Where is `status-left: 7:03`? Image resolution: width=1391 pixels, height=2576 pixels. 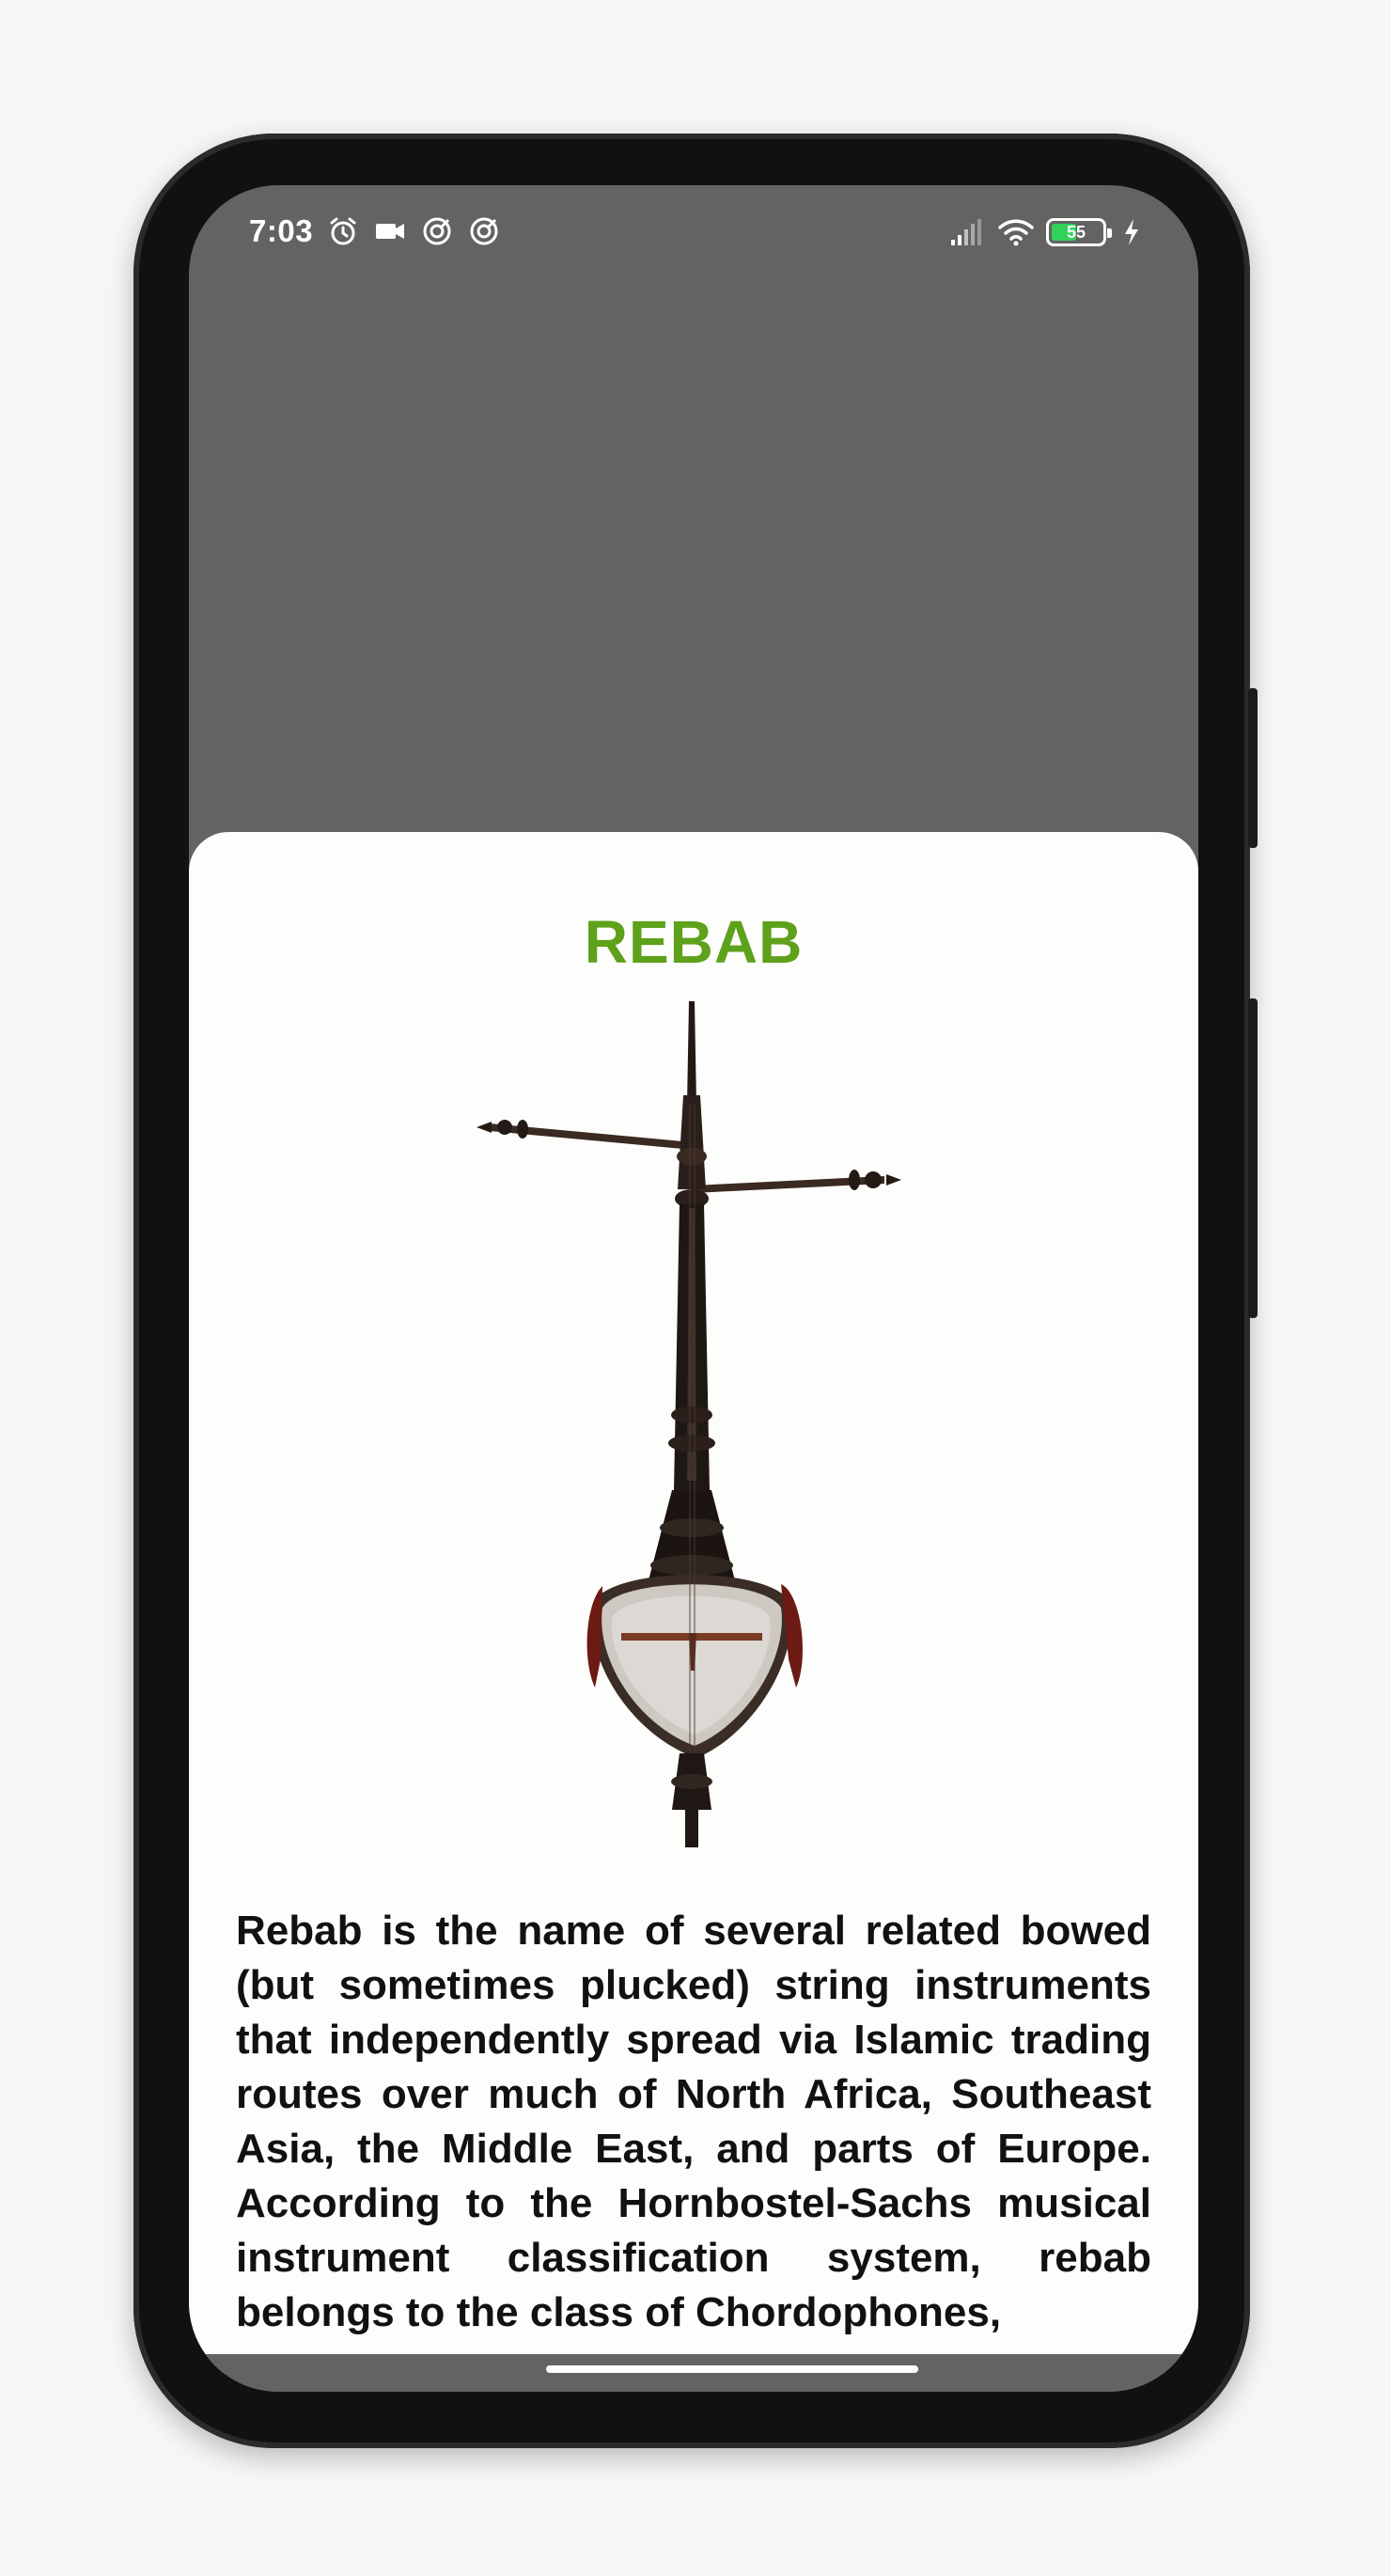 status-left: 7:03 is located at coordinates (375, 231).